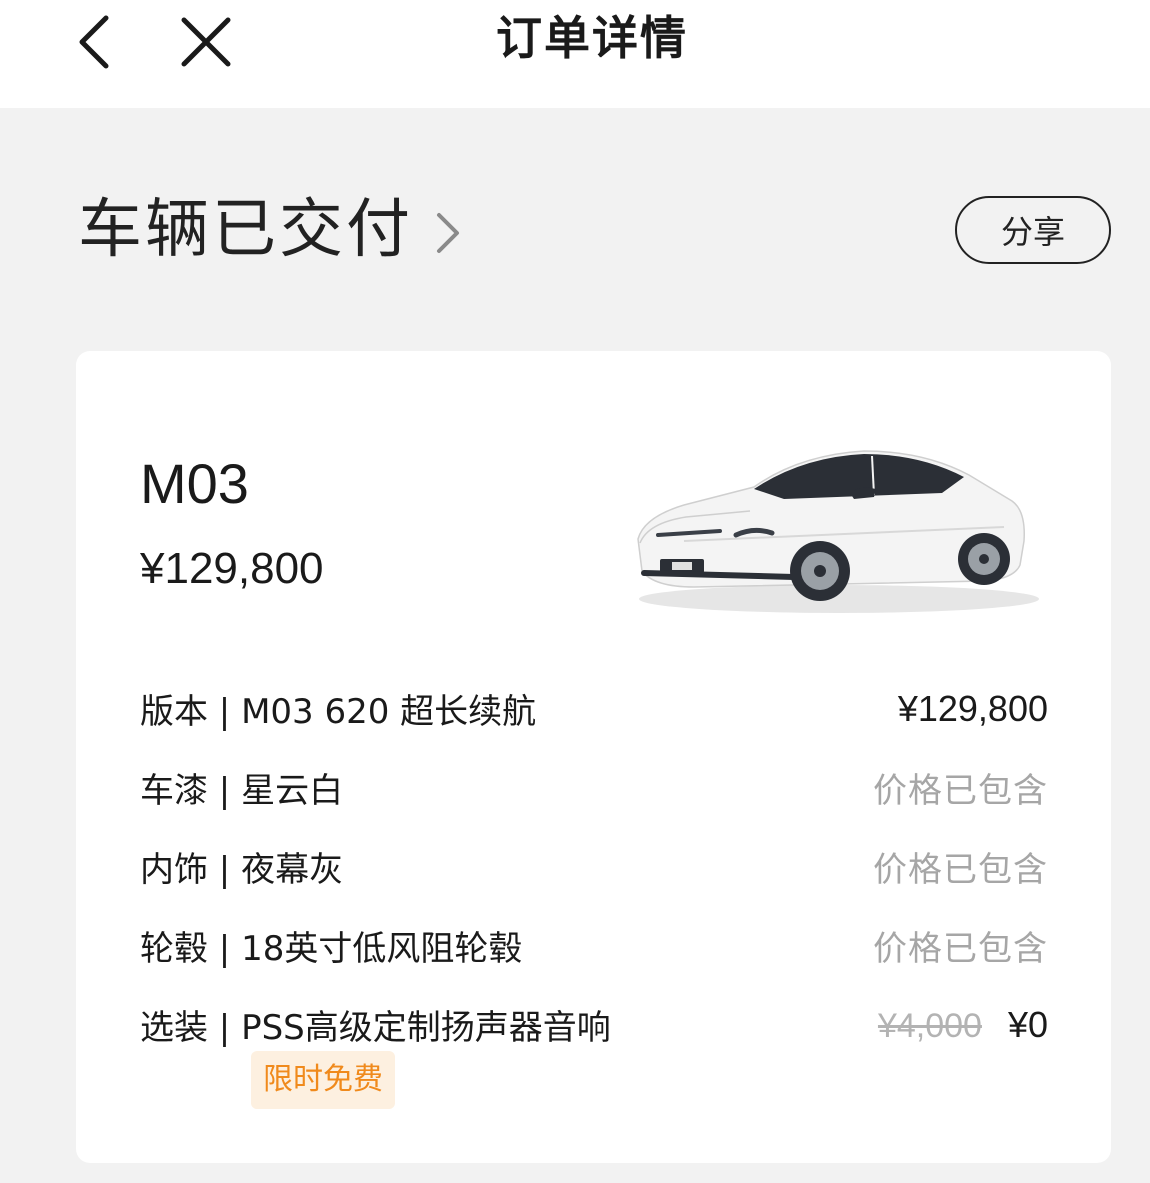 The image size is (1150, 1183). I want to click on spec-price-group: ¥4,000 ¥0, so click(963, 1025).